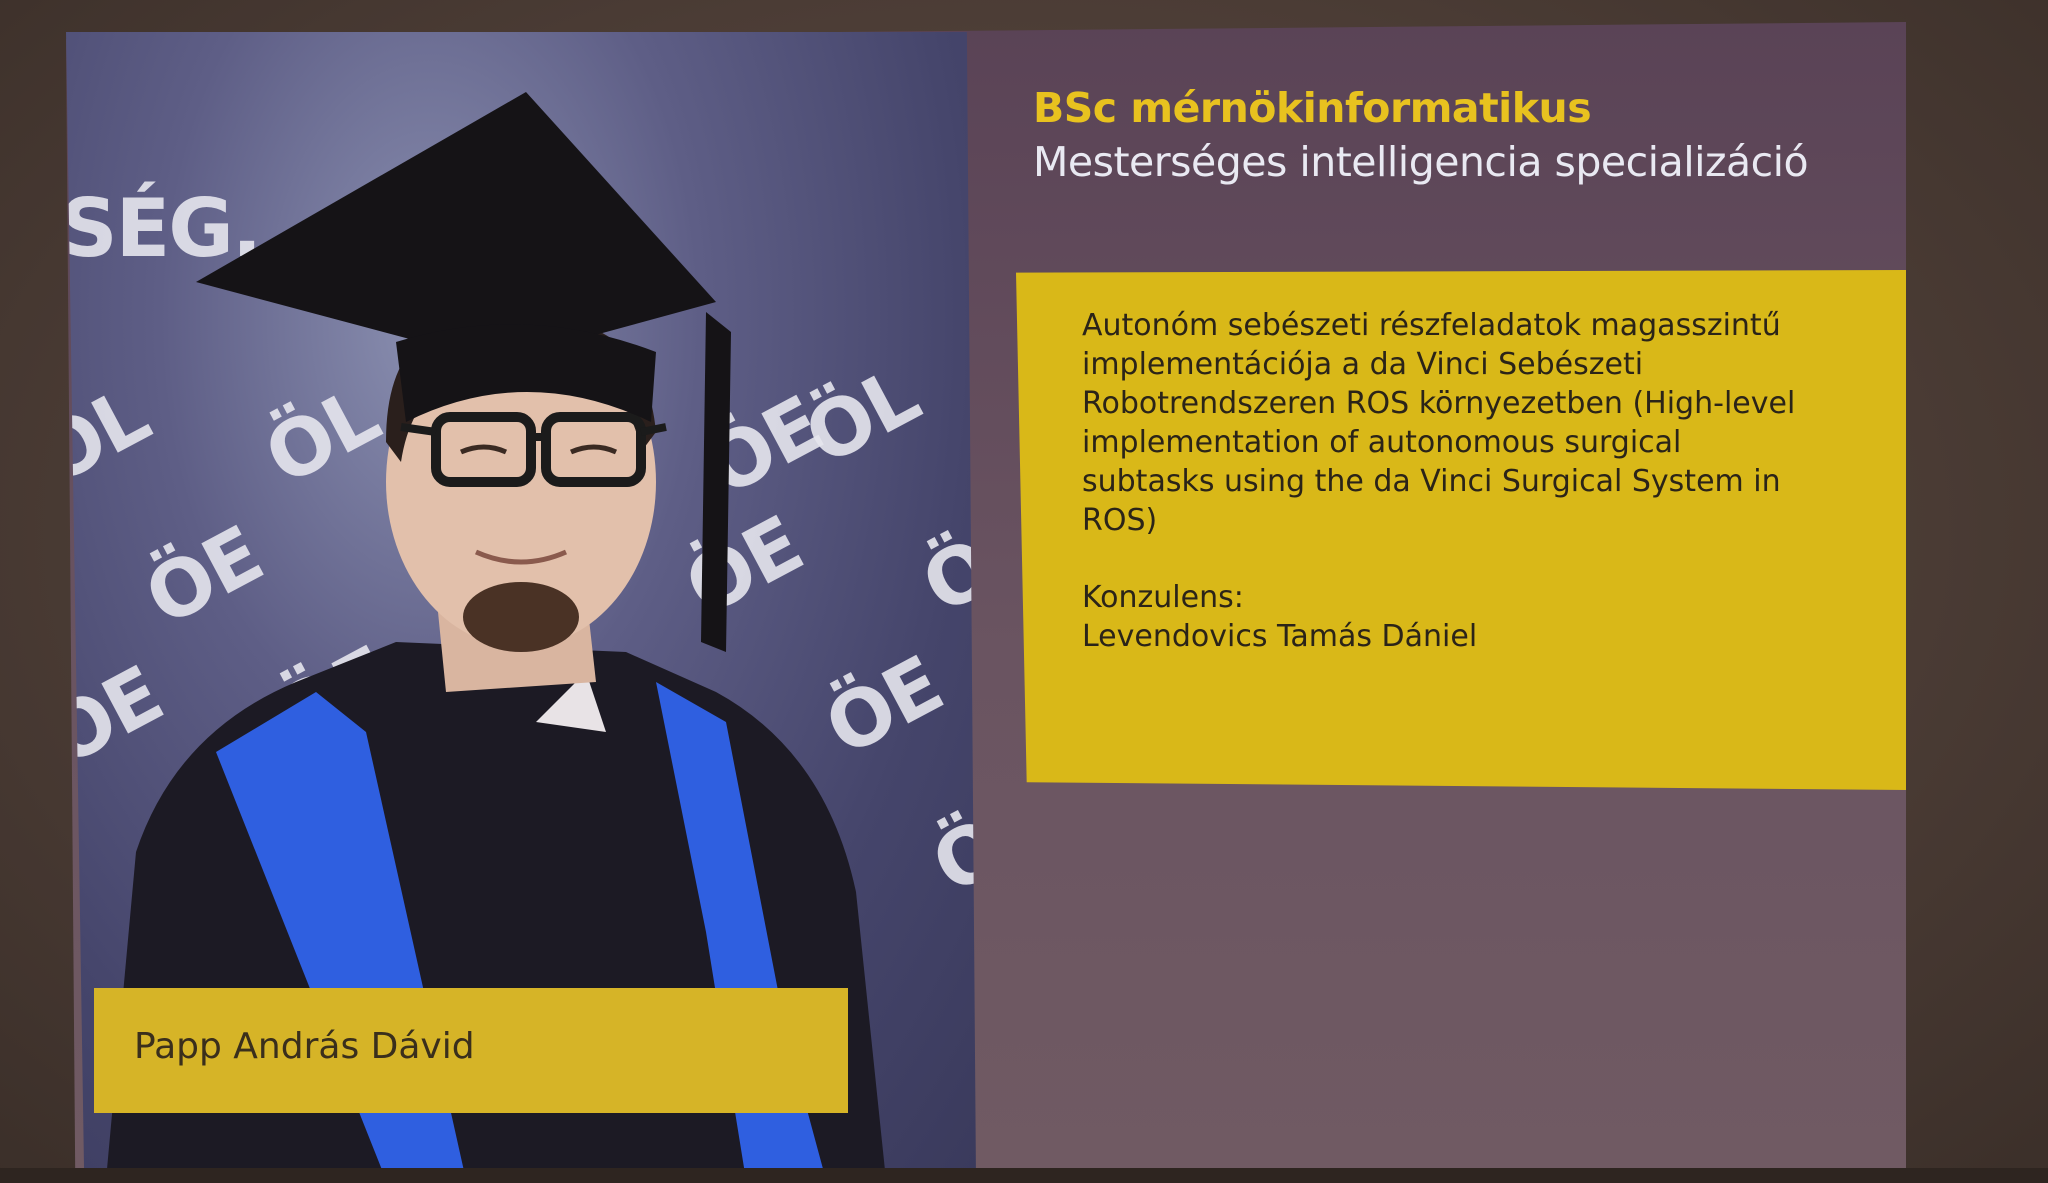 The width and height of the screenshot is (2048, 1183). Describe the element at coordinates (1280, 636) in the screenshot. I see `consultant-name: Levendovics Tamás Dániel` at that location.